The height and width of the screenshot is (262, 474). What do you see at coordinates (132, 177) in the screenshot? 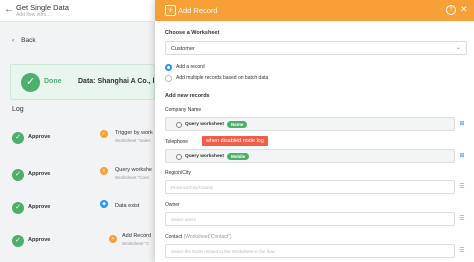
I see `log-node-subtitle: Worksheet "Cont` at bounding box center [132, 177].